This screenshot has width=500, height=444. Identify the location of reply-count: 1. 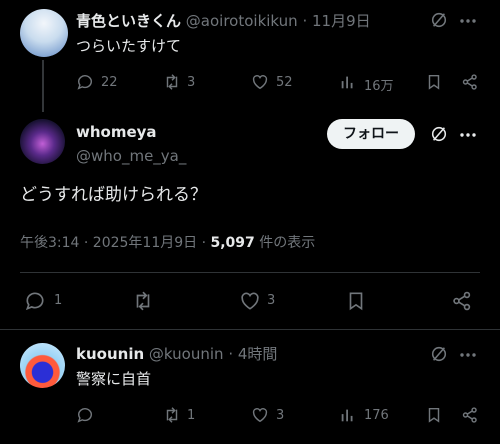
(58, 300).